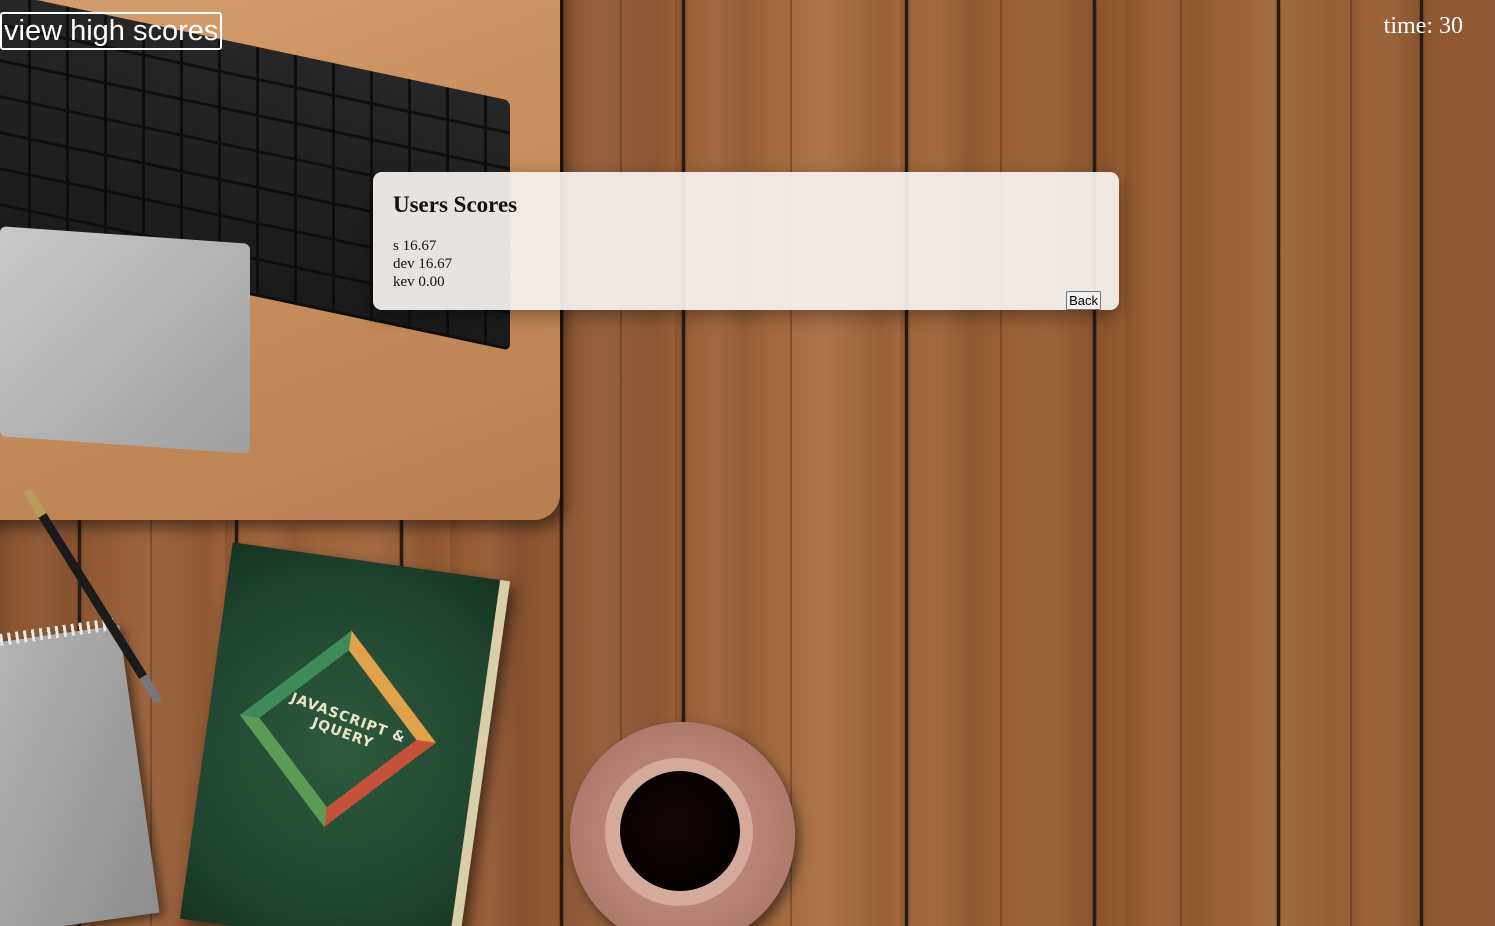 The image size is (1495, 926). I want to click on timer: time: 30, so click(1423, 26).